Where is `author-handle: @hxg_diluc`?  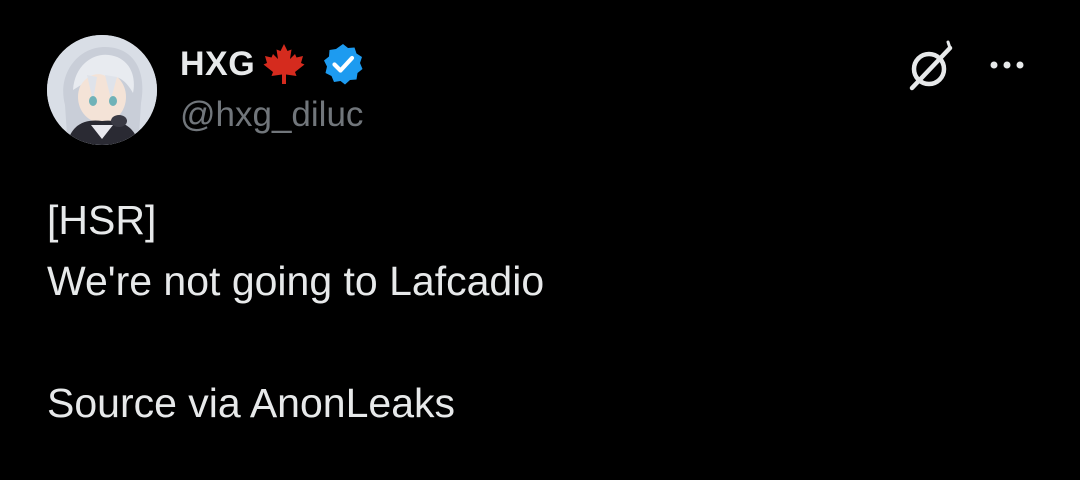 author-handle: @hxg_diluc is located at coordinates (271, 115).